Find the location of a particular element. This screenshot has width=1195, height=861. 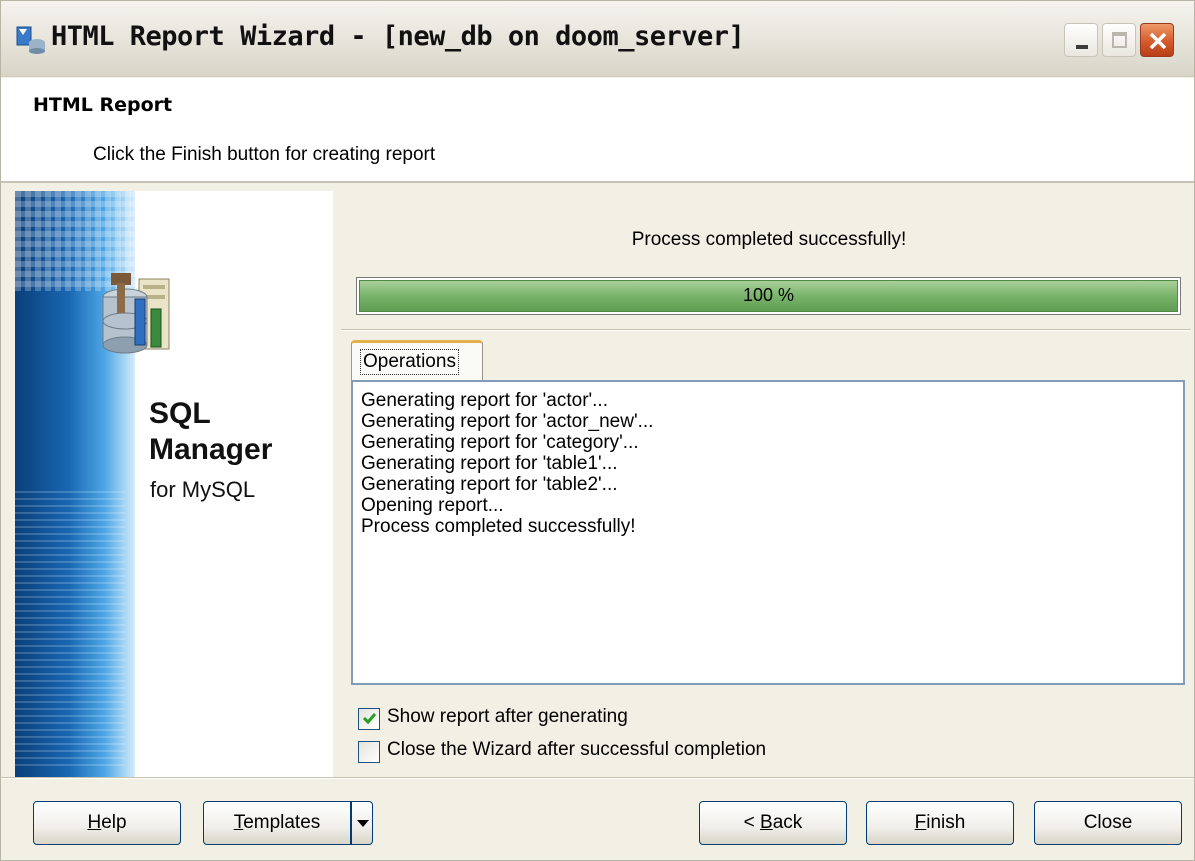

page-title: HTML Report is located at coordinates (103, 105).